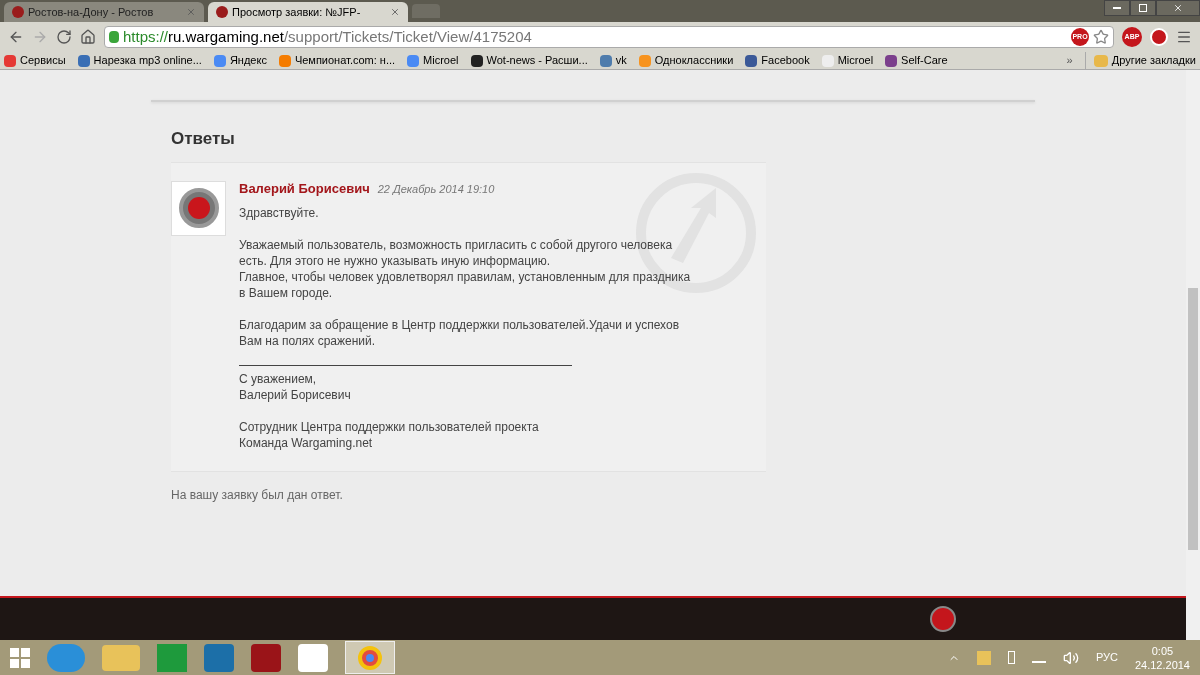 This screenshot has width=1200, height=675. I want to click on bookmark-link: vk, so click(613, 60).